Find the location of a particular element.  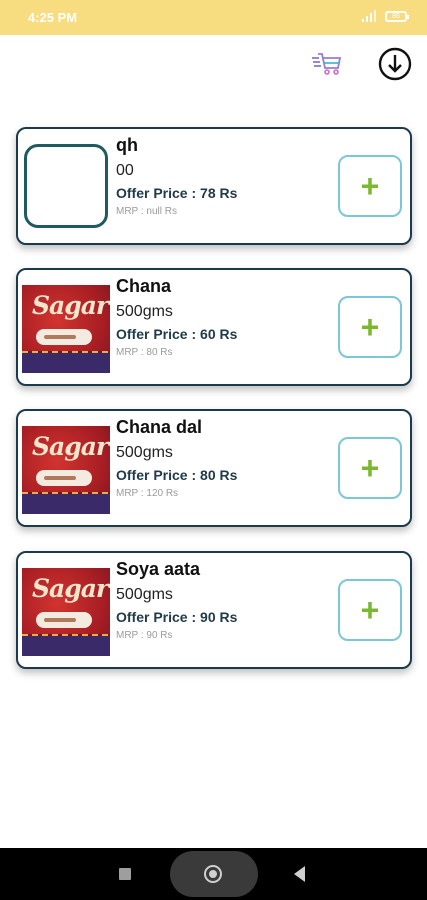

signal-icon is located at coordinates (369, 16).